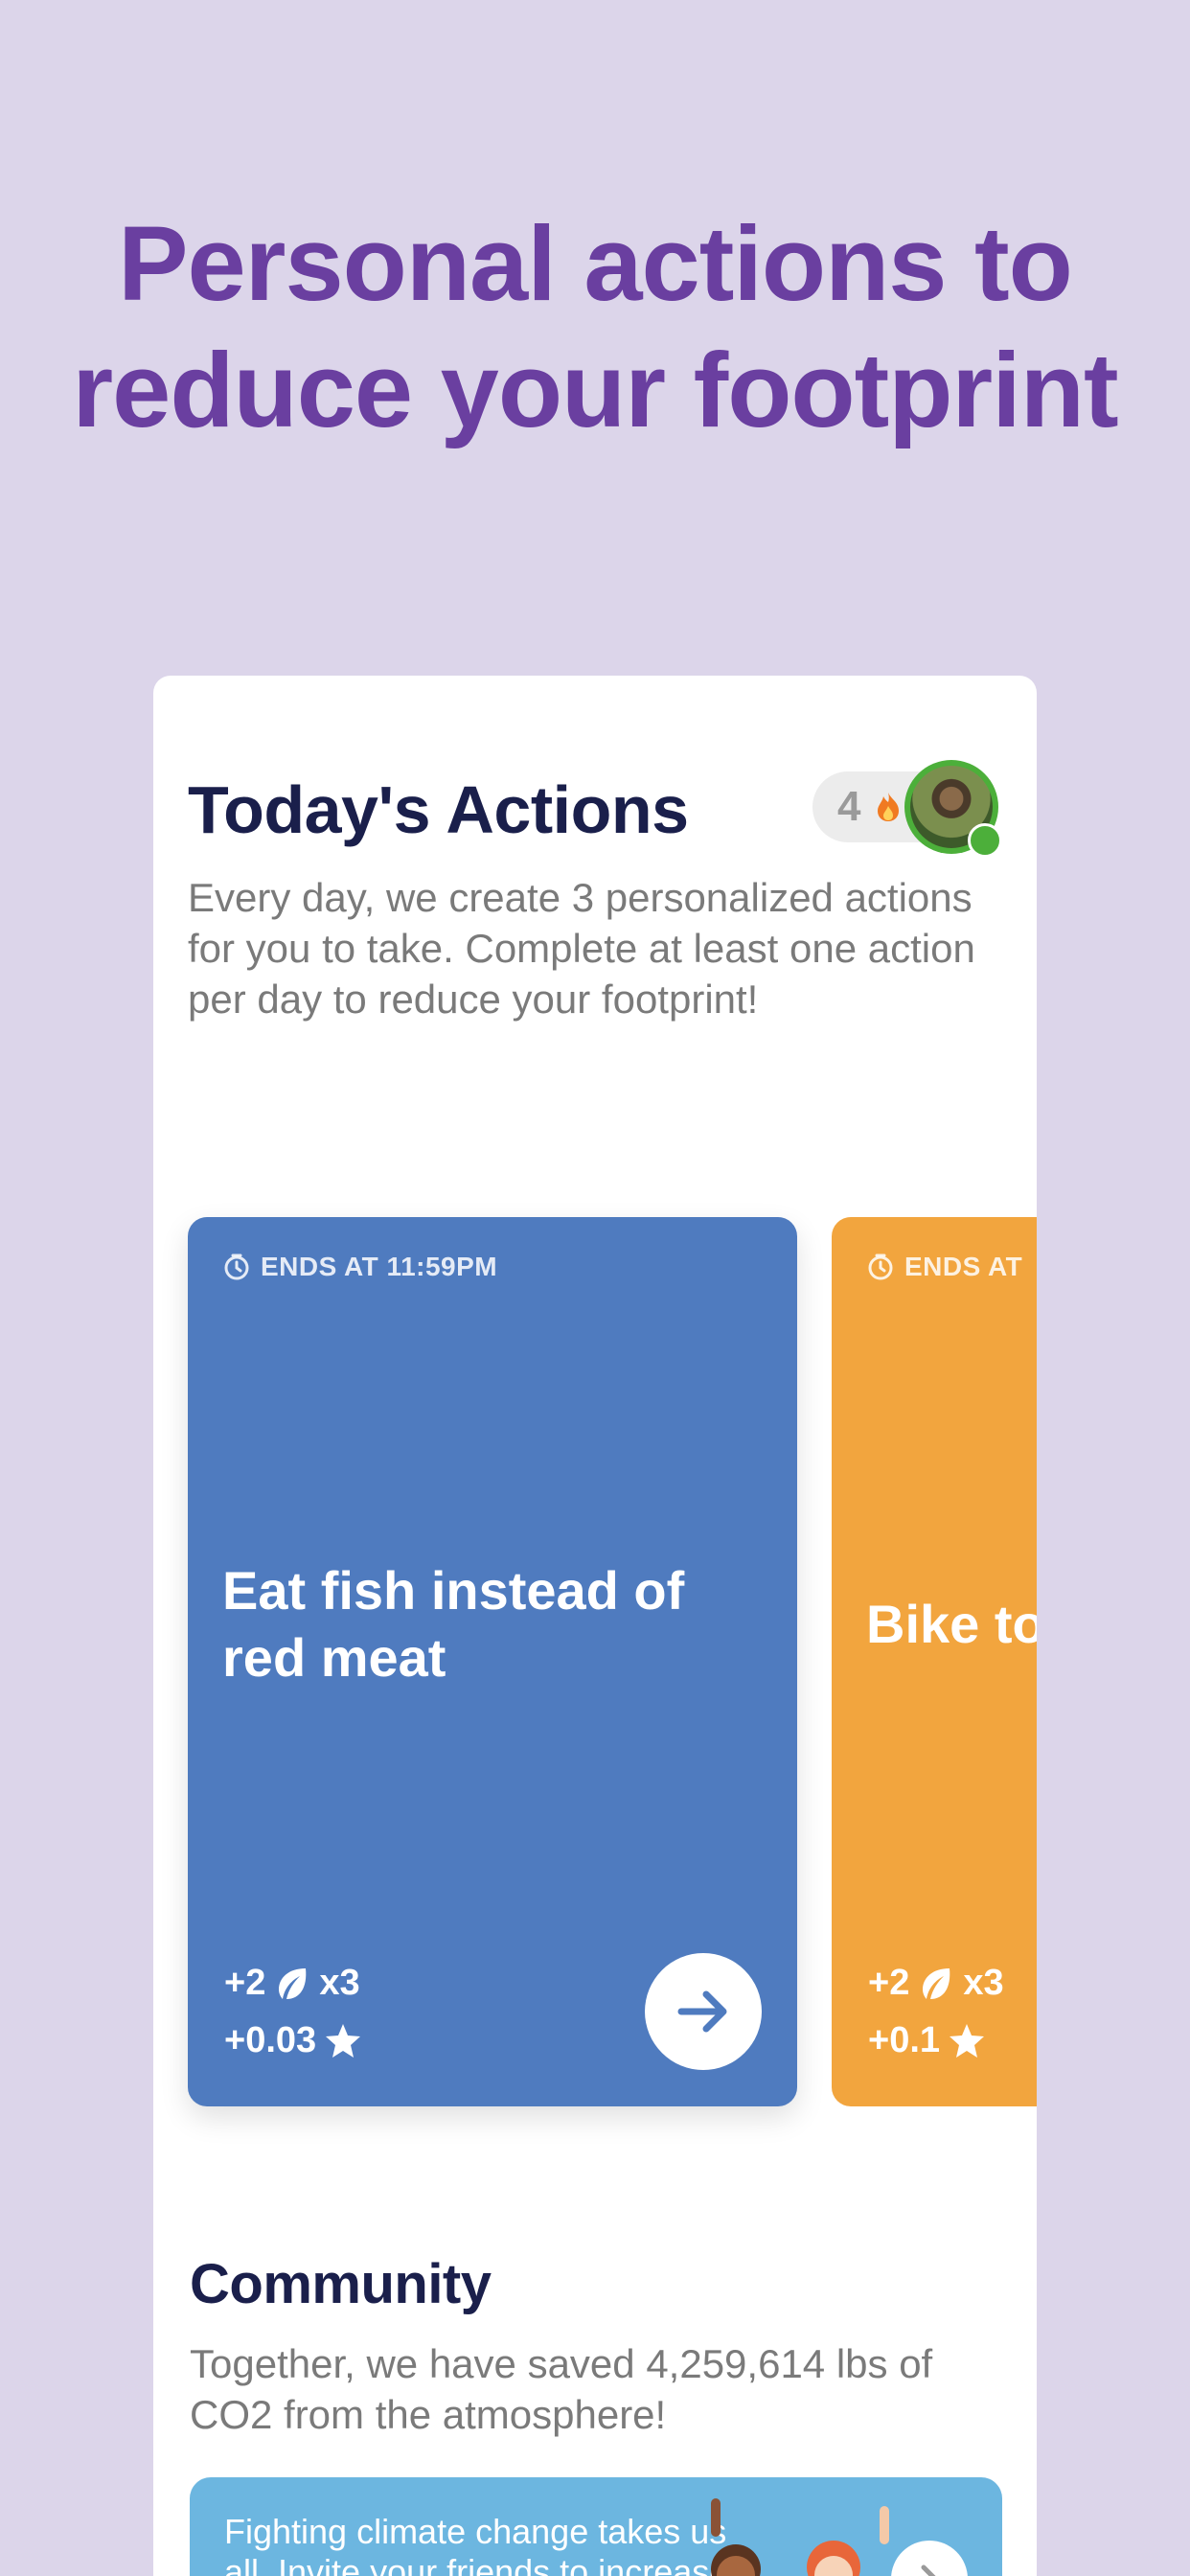 Image resolution: width=1190 pixels, height=2576 pixels. What do you see at coordinates (964, 1266) in the screenshot?
I see `deadline-label: ENDS AT` at bounding box center [964, 1266].